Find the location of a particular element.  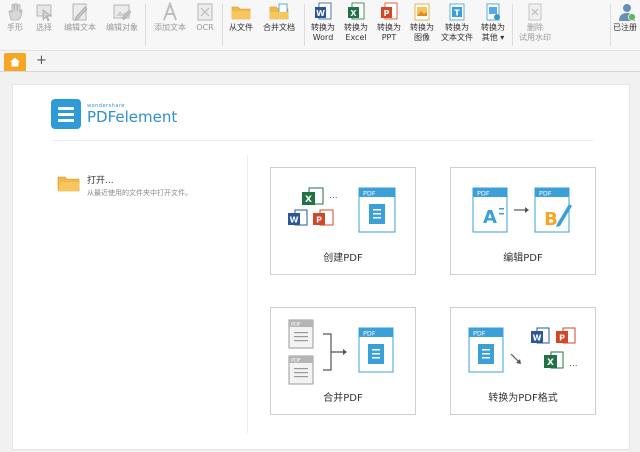

convert-to-word-button: W 转换为 Word is located at coordinates (323, 25).